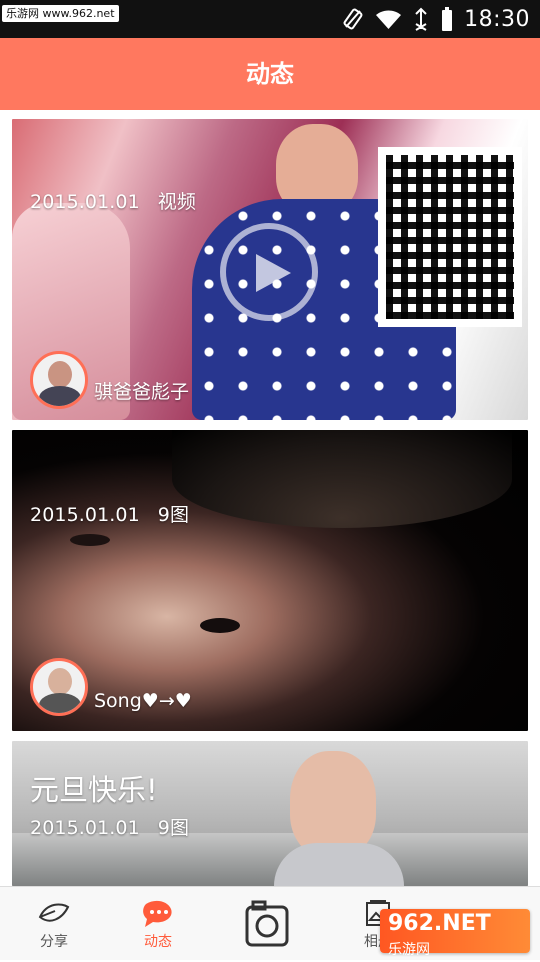  I want to click on post-type: 视频, so click(176, 202).